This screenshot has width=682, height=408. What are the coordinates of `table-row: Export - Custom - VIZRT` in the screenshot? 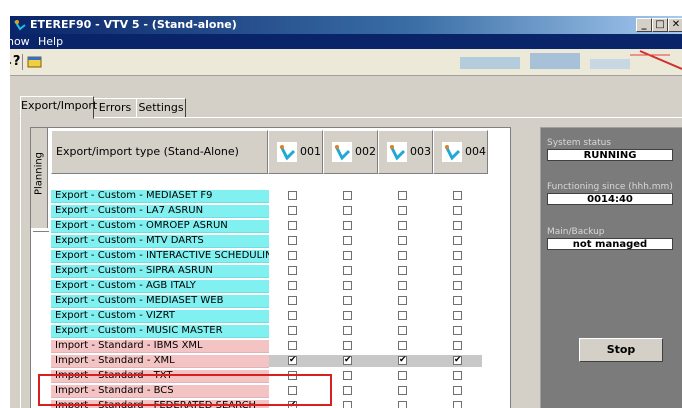 It's located at (266, 316).